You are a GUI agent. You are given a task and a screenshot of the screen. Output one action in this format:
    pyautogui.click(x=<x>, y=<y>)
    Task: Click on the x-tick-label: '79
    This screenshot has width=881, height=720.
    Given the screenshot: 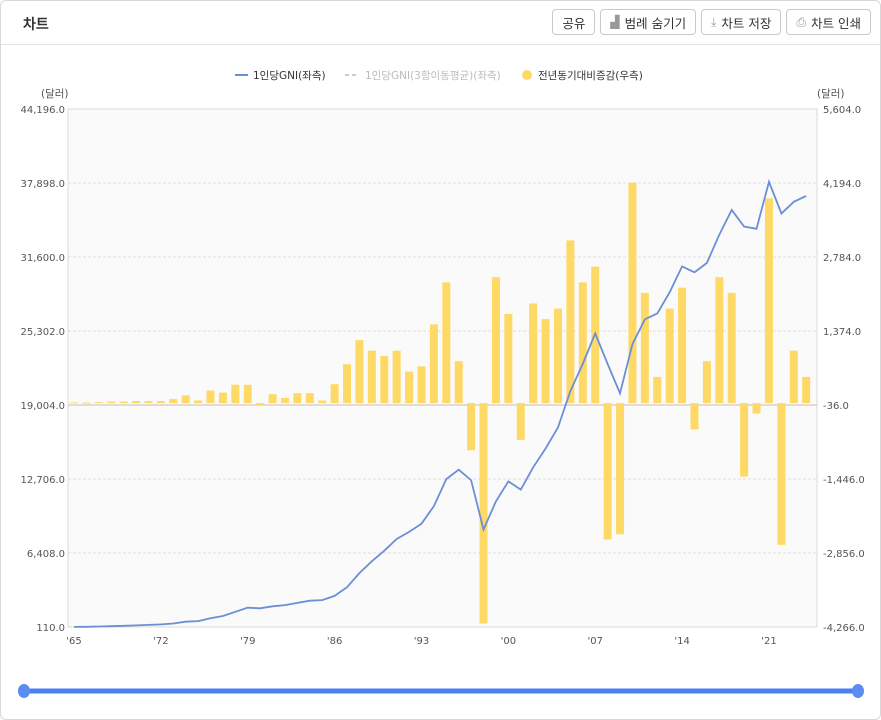 What is the action you would take?
    pyautogui.click(x=247, y=641)
    